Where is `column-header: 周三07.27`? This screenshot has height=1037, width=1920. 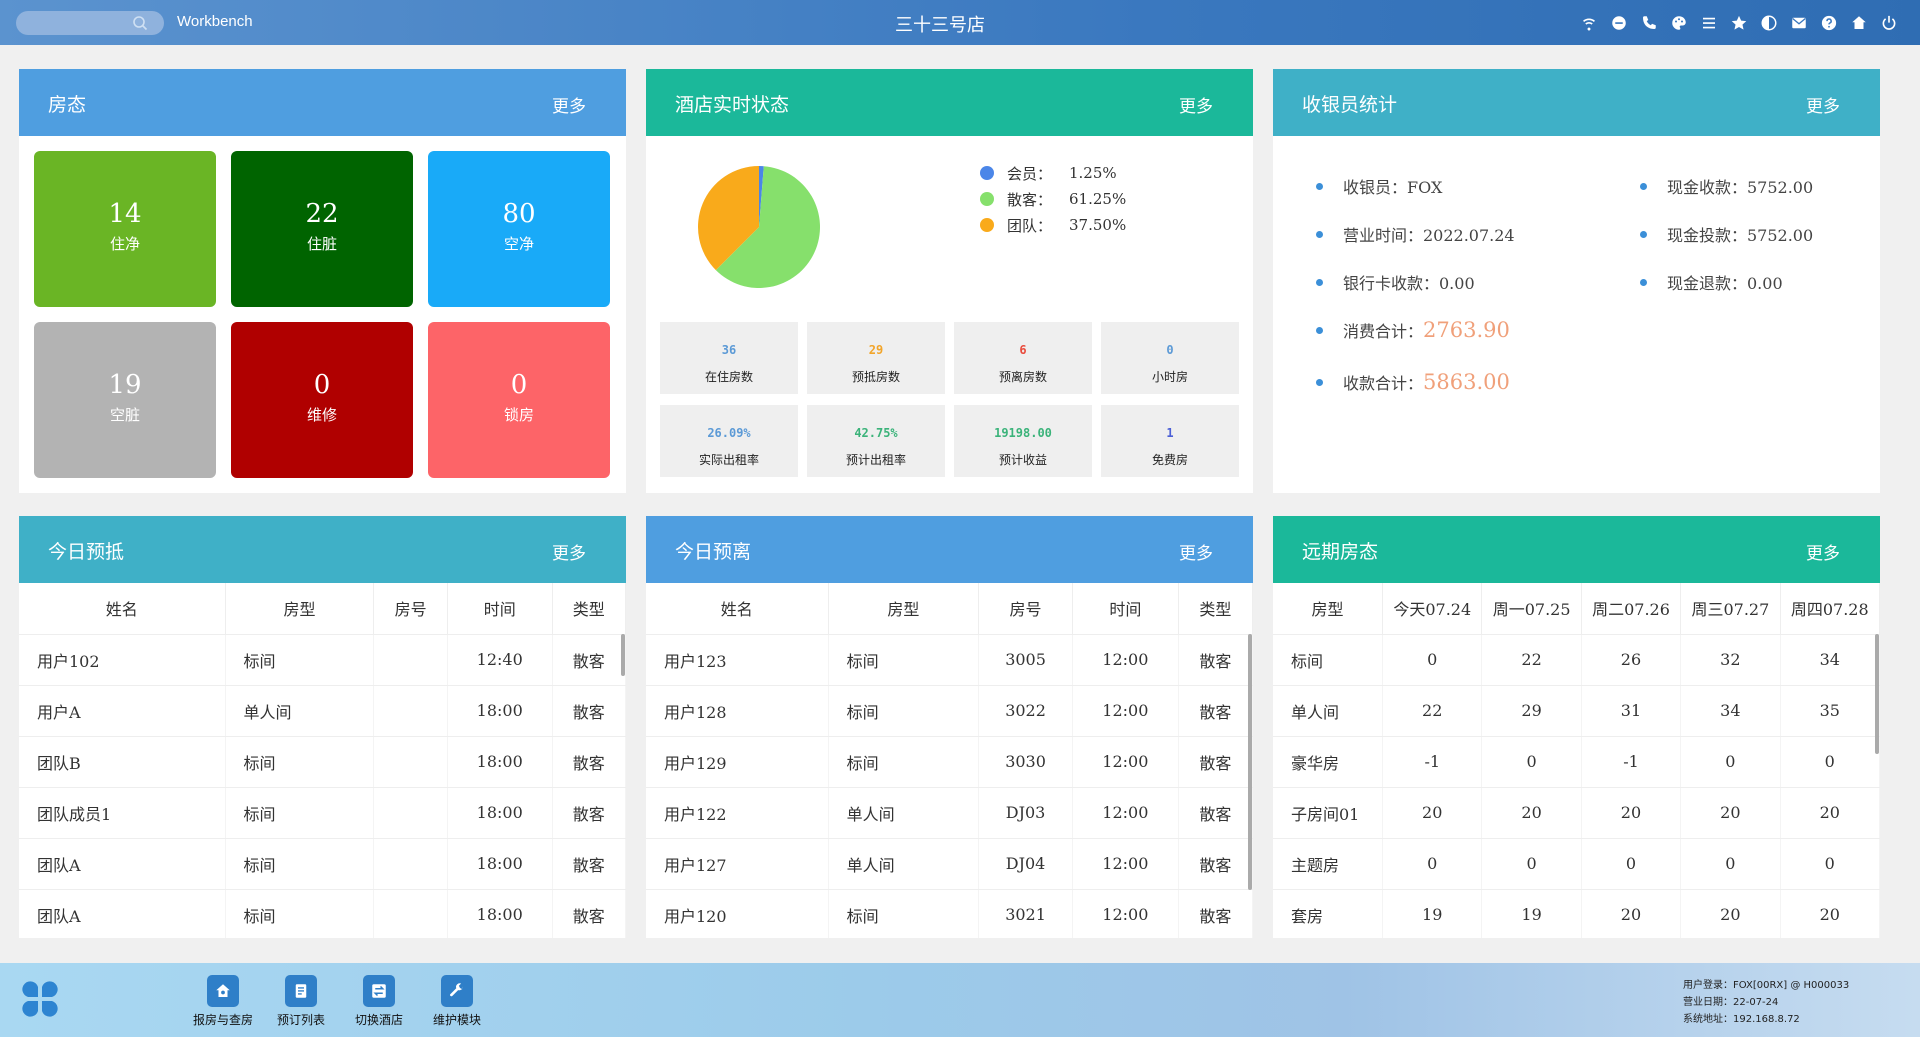
column-header: 周三07.27 is located at coordinates (1730, 609).